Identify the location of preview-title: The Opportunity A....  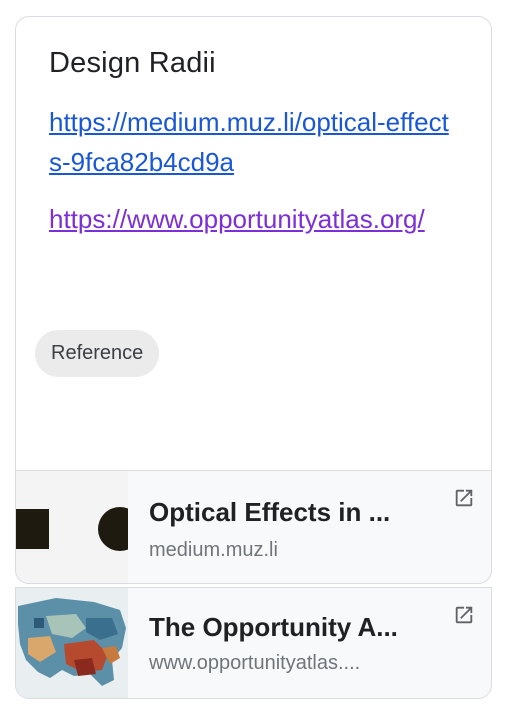
(273, 627).